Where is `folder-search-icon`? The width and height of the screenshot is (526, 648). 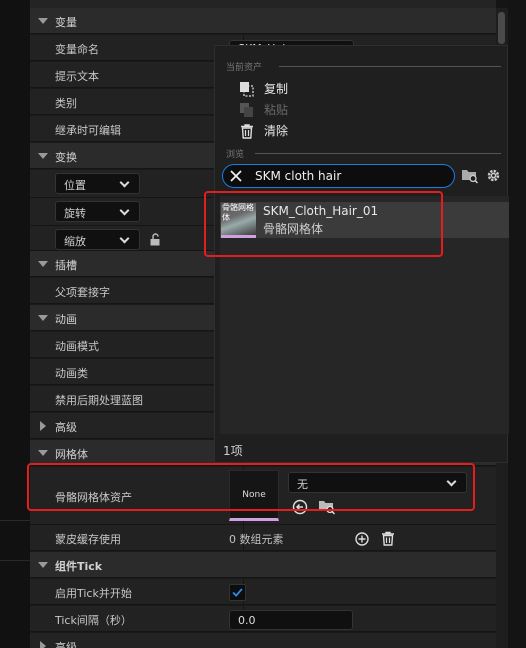
folder-search-icon is located at coordinates (470, 175).